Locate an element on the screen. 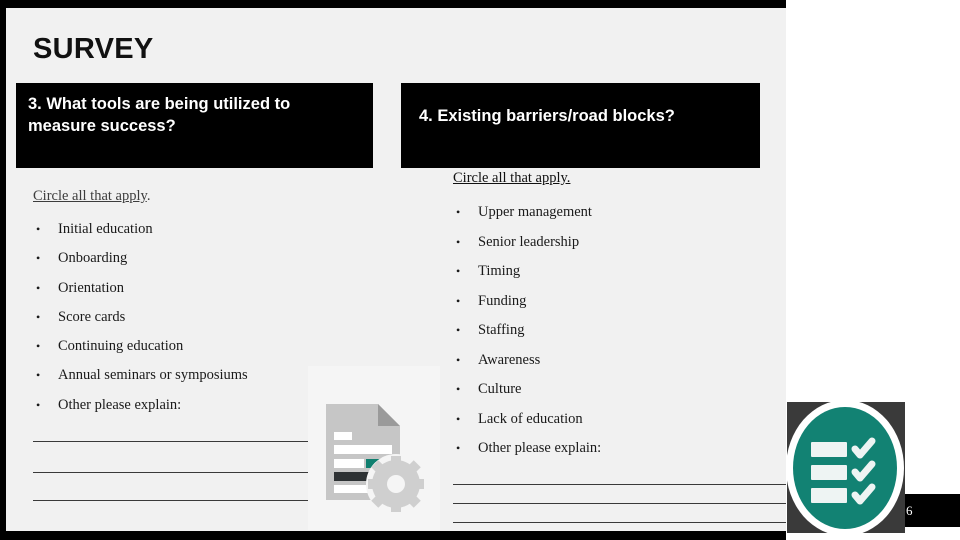  question-3-instruction-period: . is located at coordinates (148, 196).